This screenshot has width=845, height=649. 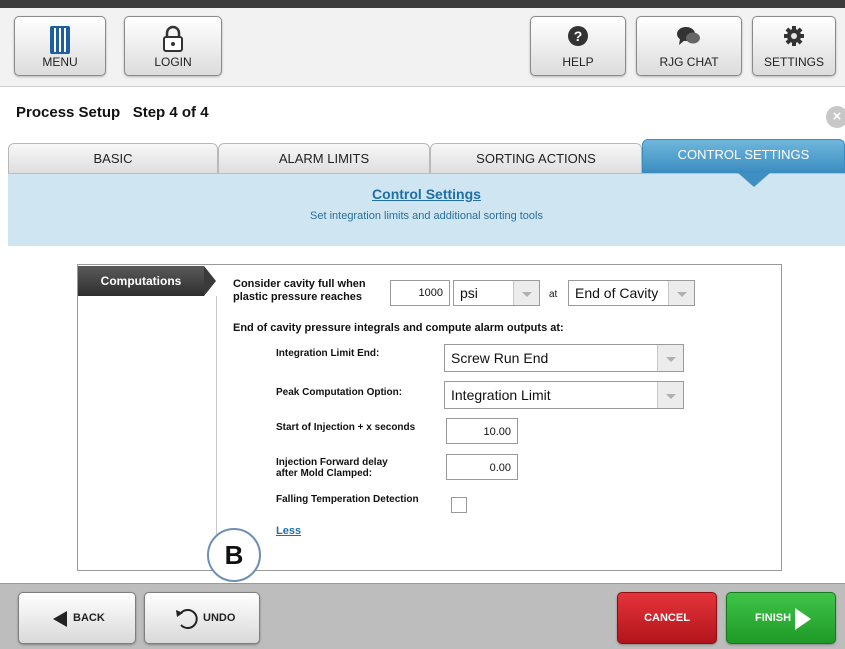 What do you see at coordinates (210, 281) in the screenshot?
I see `side-tab-pointer` at bounding box center [210, 281].